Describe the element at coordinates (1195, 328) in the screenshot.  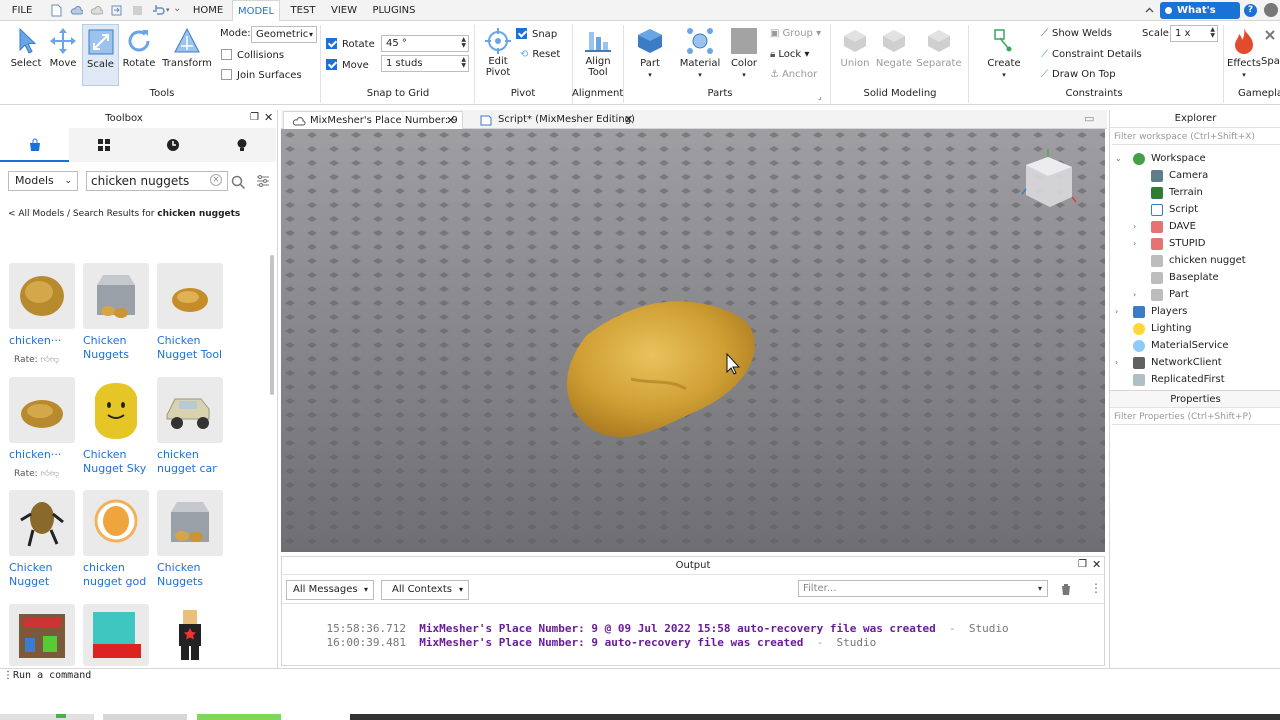
I see `tree-item-lighting: Lighting` at that location.